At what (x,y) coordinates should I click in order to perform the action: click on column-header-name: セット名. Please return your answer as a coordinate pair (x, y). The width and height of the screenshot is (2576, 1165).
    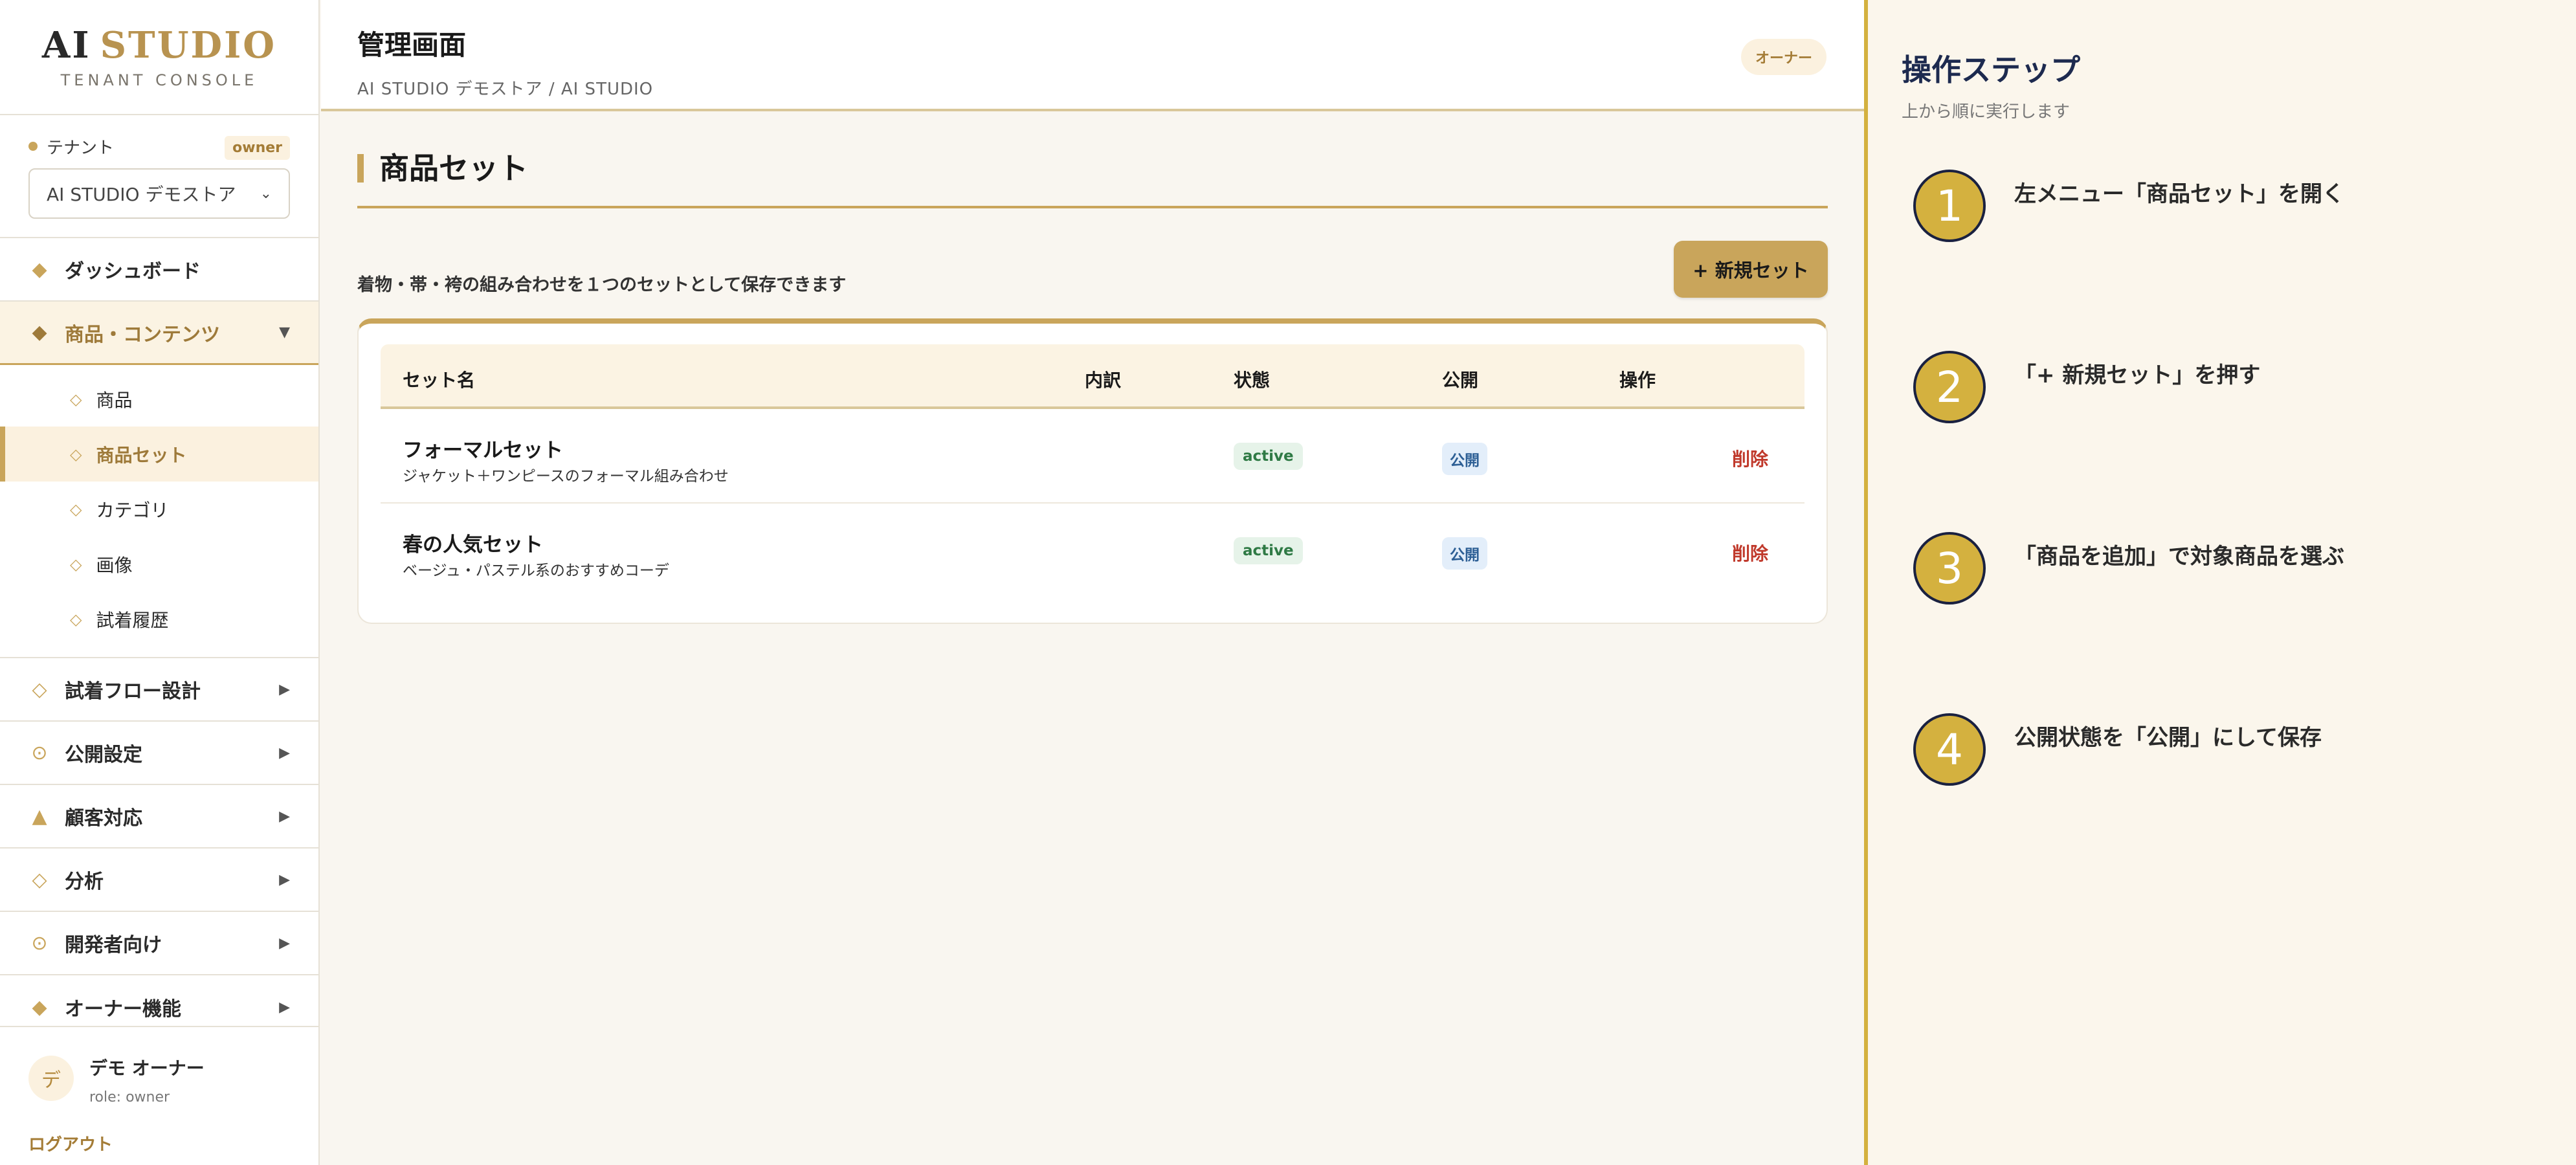
    Looking at the image, I should click on (439, 380).